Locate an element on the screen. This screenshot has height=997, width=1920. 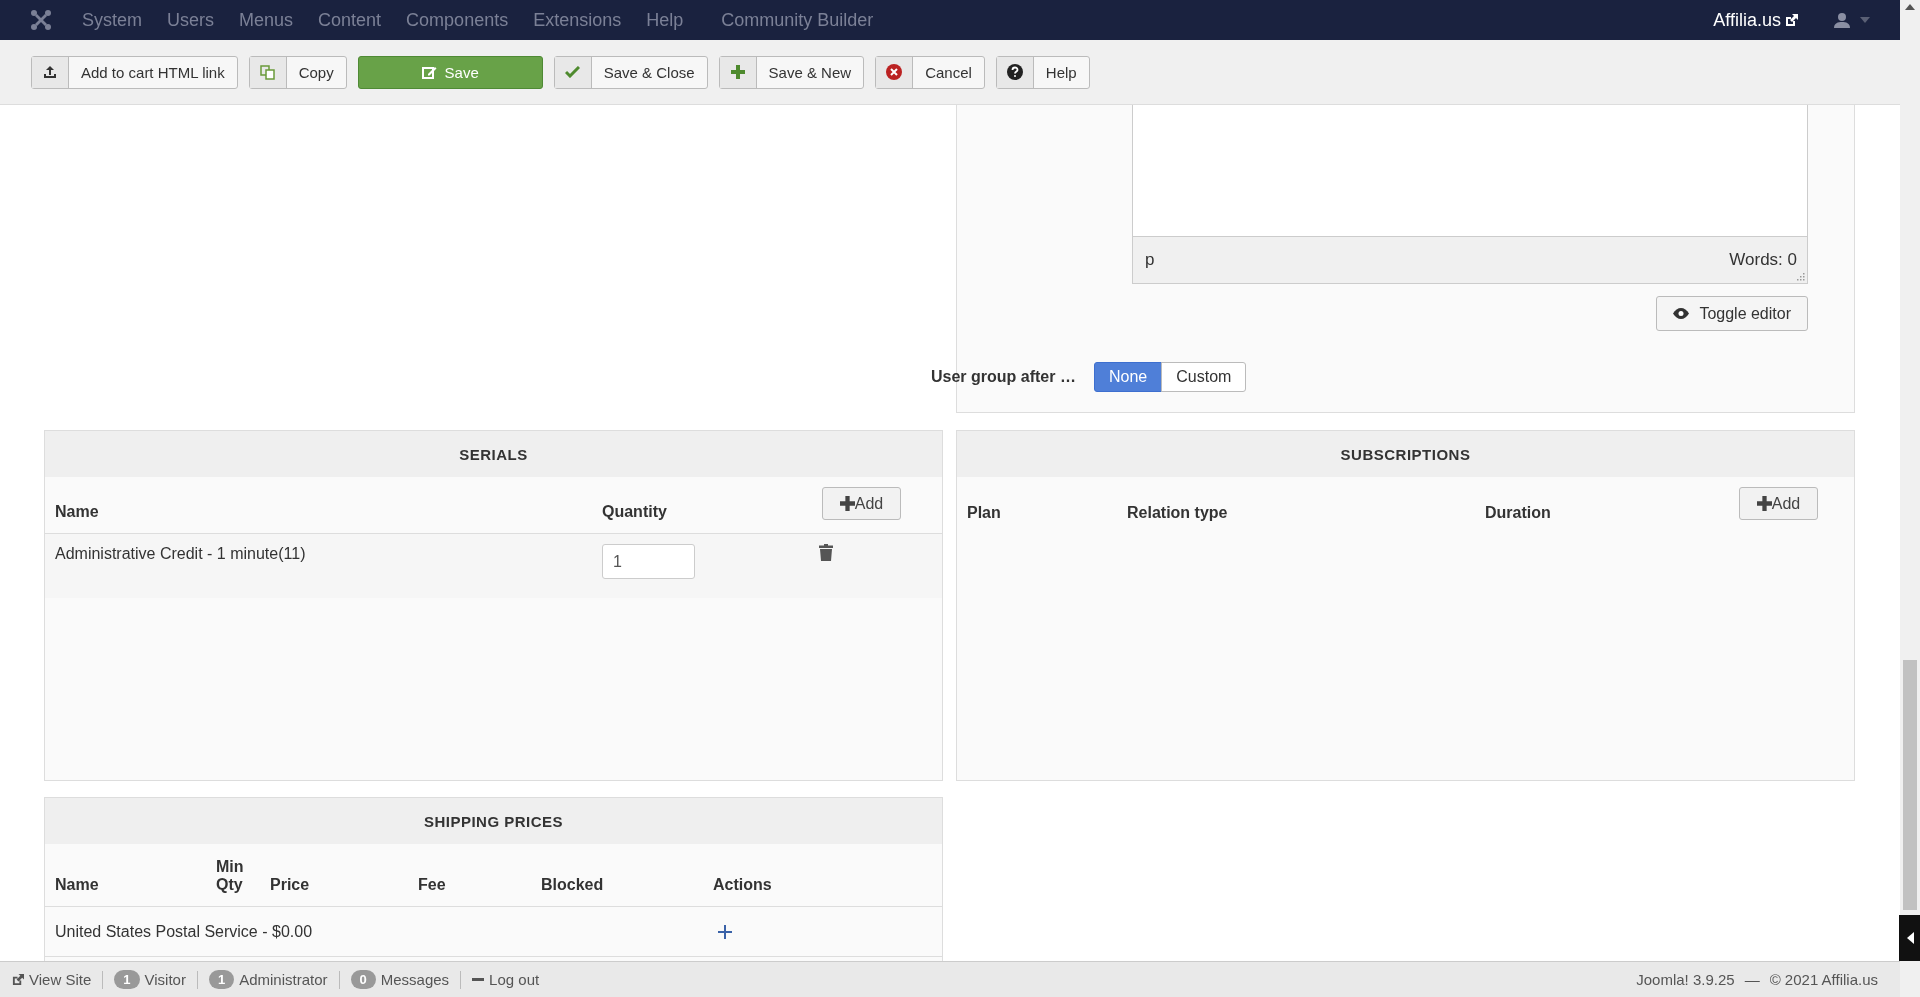
column-header: Fee is located at coordinates (432, 885).